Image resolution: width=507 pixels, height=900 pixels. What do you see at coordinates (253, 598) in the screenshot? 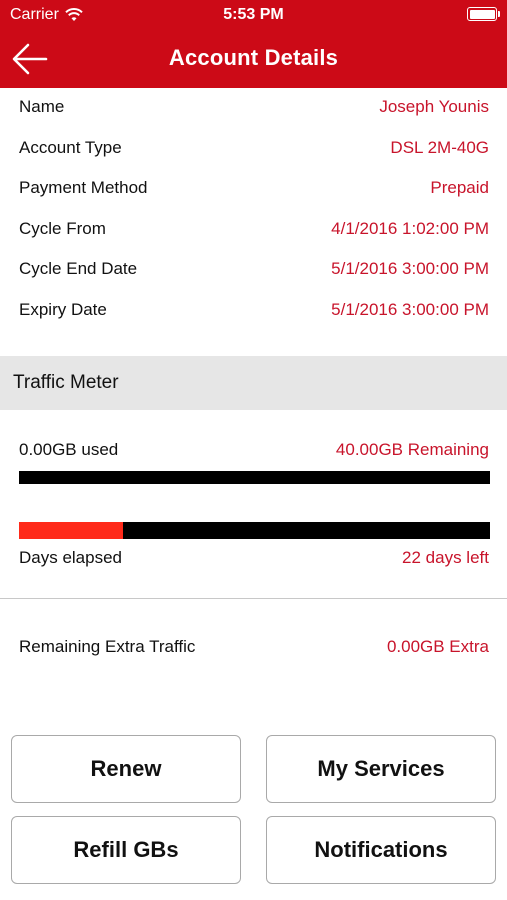
I see `divider` at bounding box center [253, 598].